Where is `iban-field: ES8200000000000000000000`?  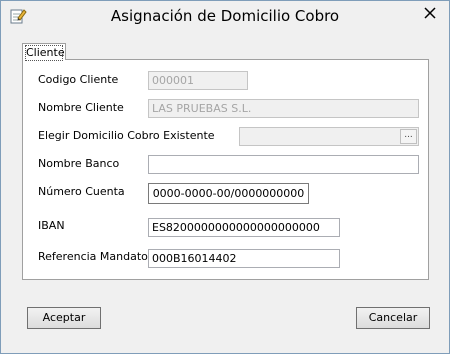 iban-field: ES8200000000000000000000 is located at coordinates (244, 227).